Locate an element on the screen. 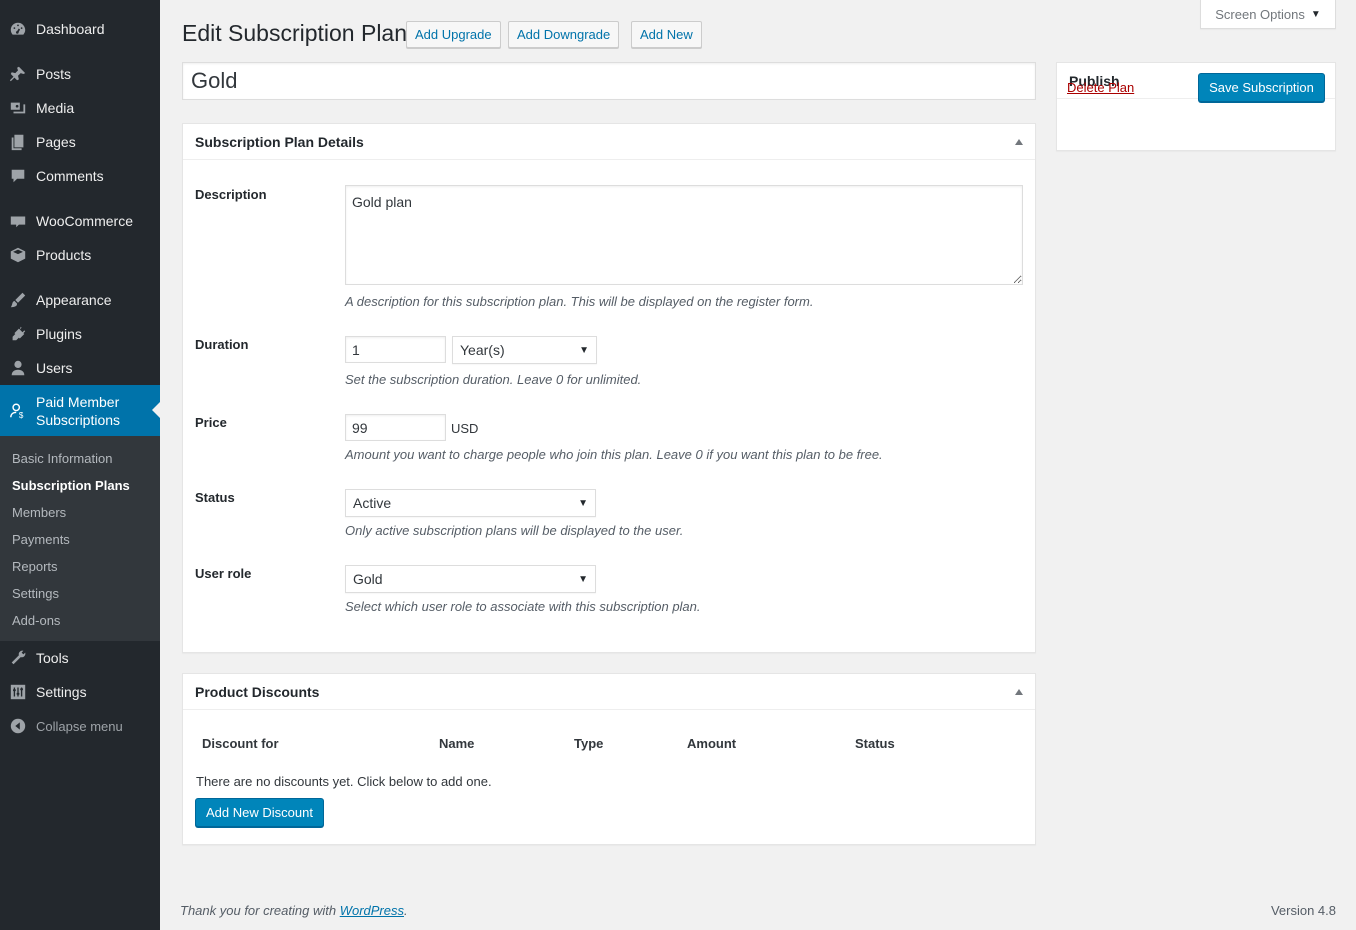 The width and height of the screenshot is (1356, 930). column-discount-for: Discount for is located at coordinates (240, 743).